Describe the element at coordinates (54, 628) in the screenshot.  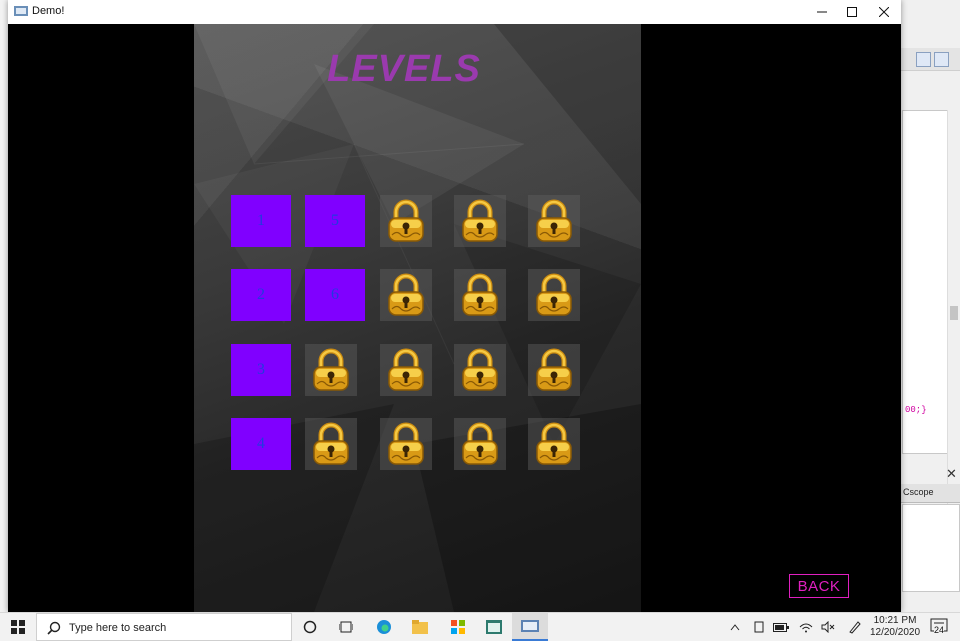
I see `search-icon` at that location.